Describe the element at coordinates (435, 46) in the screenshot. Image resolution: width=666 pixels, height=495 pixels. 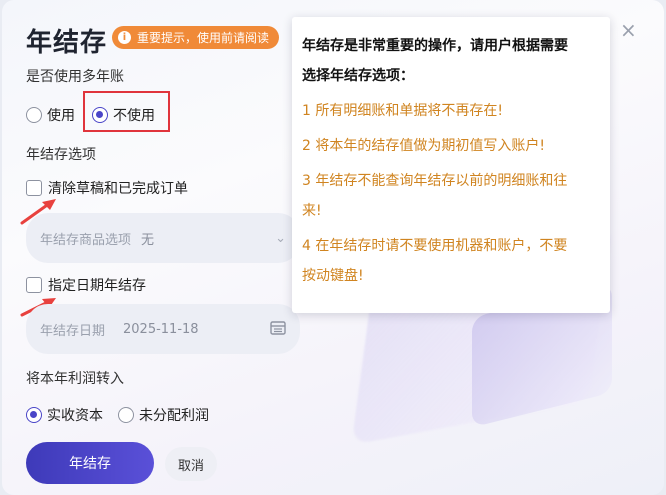
I see `tooltip-heading-line: 年结存是非常重要的操作，请用户根据需要` at that location.